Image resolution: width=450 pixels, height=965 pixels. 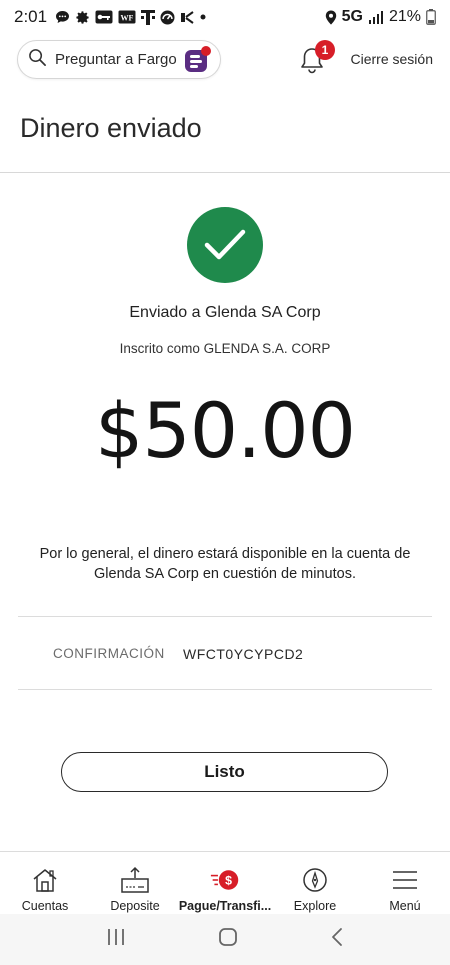 I want to click on settings-icon, so click(x=82, y=17).